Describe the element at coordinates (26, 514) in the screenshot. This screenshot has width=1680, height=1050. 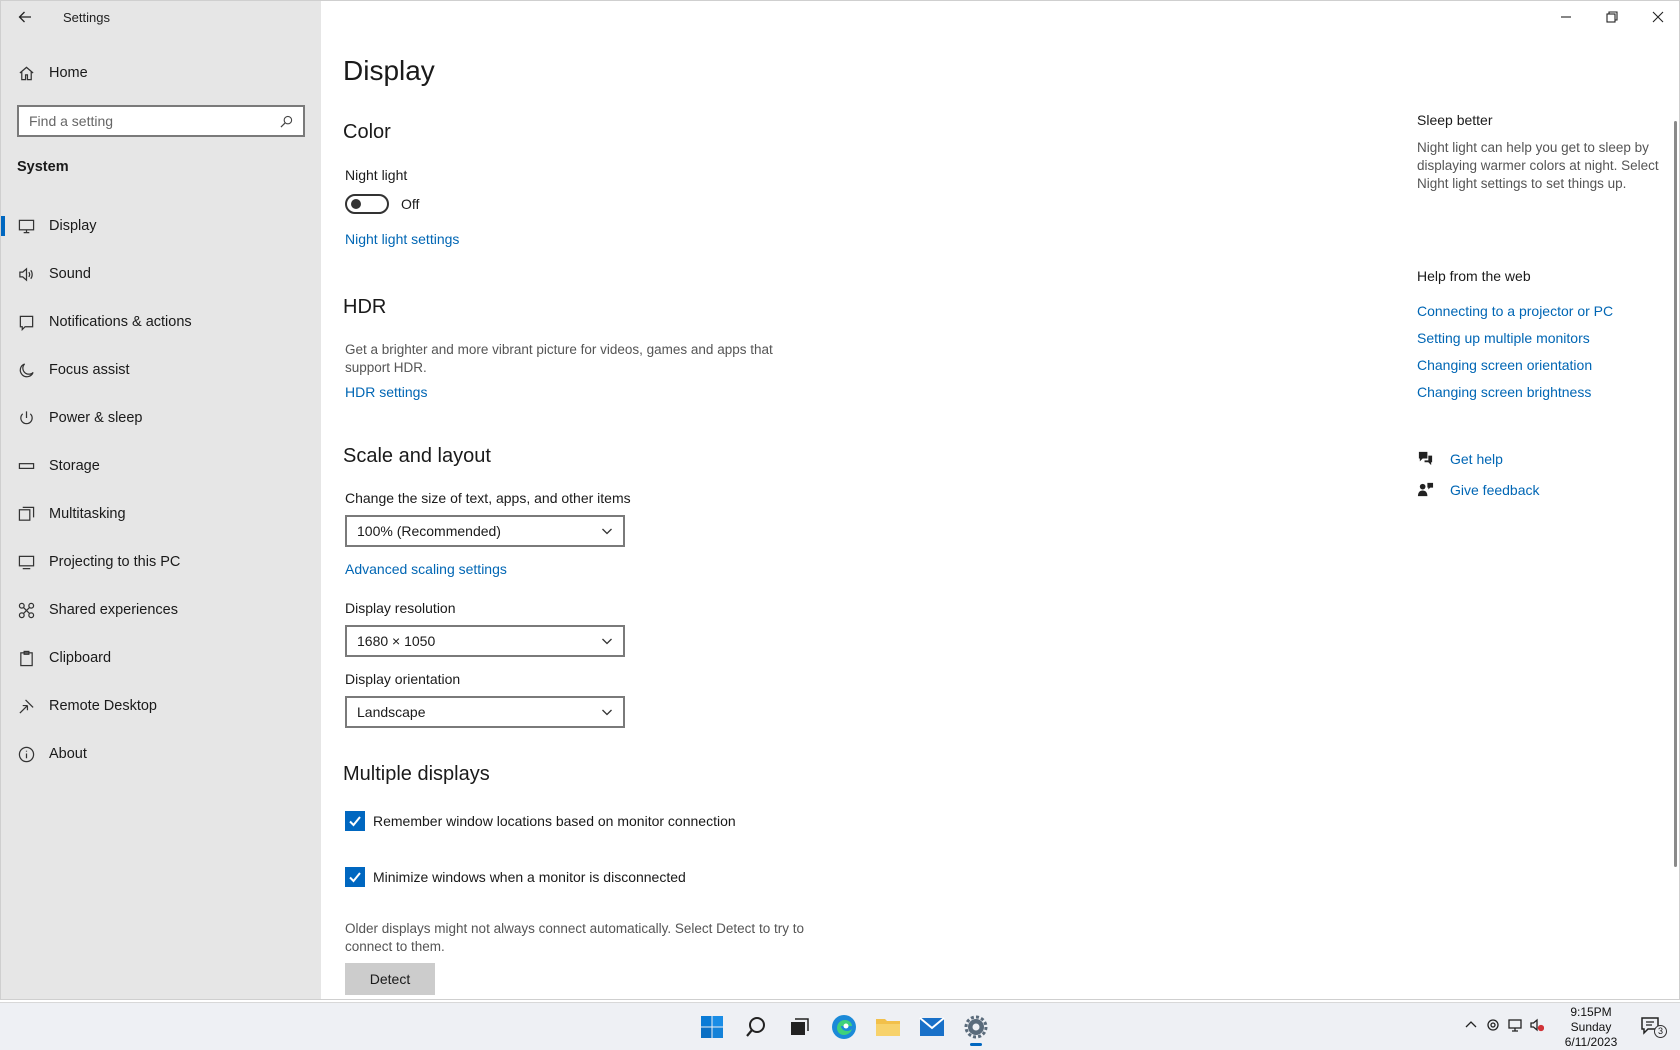
I see `multitasking-icon` at that location.